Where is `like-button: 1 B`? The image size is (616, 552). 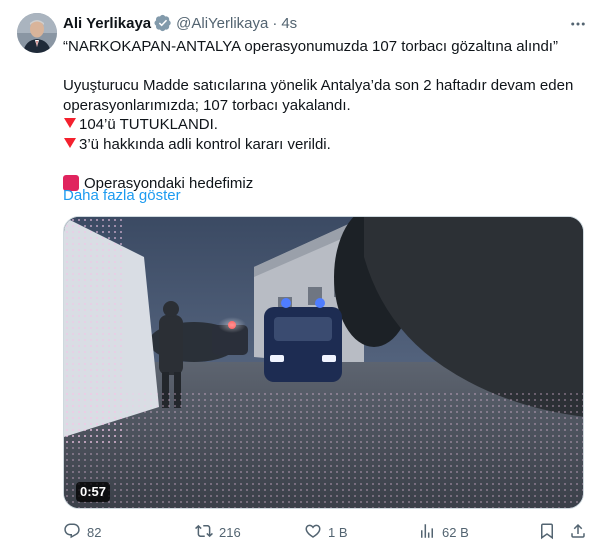 like-button: 1 B is located at coordinates (326, 532).